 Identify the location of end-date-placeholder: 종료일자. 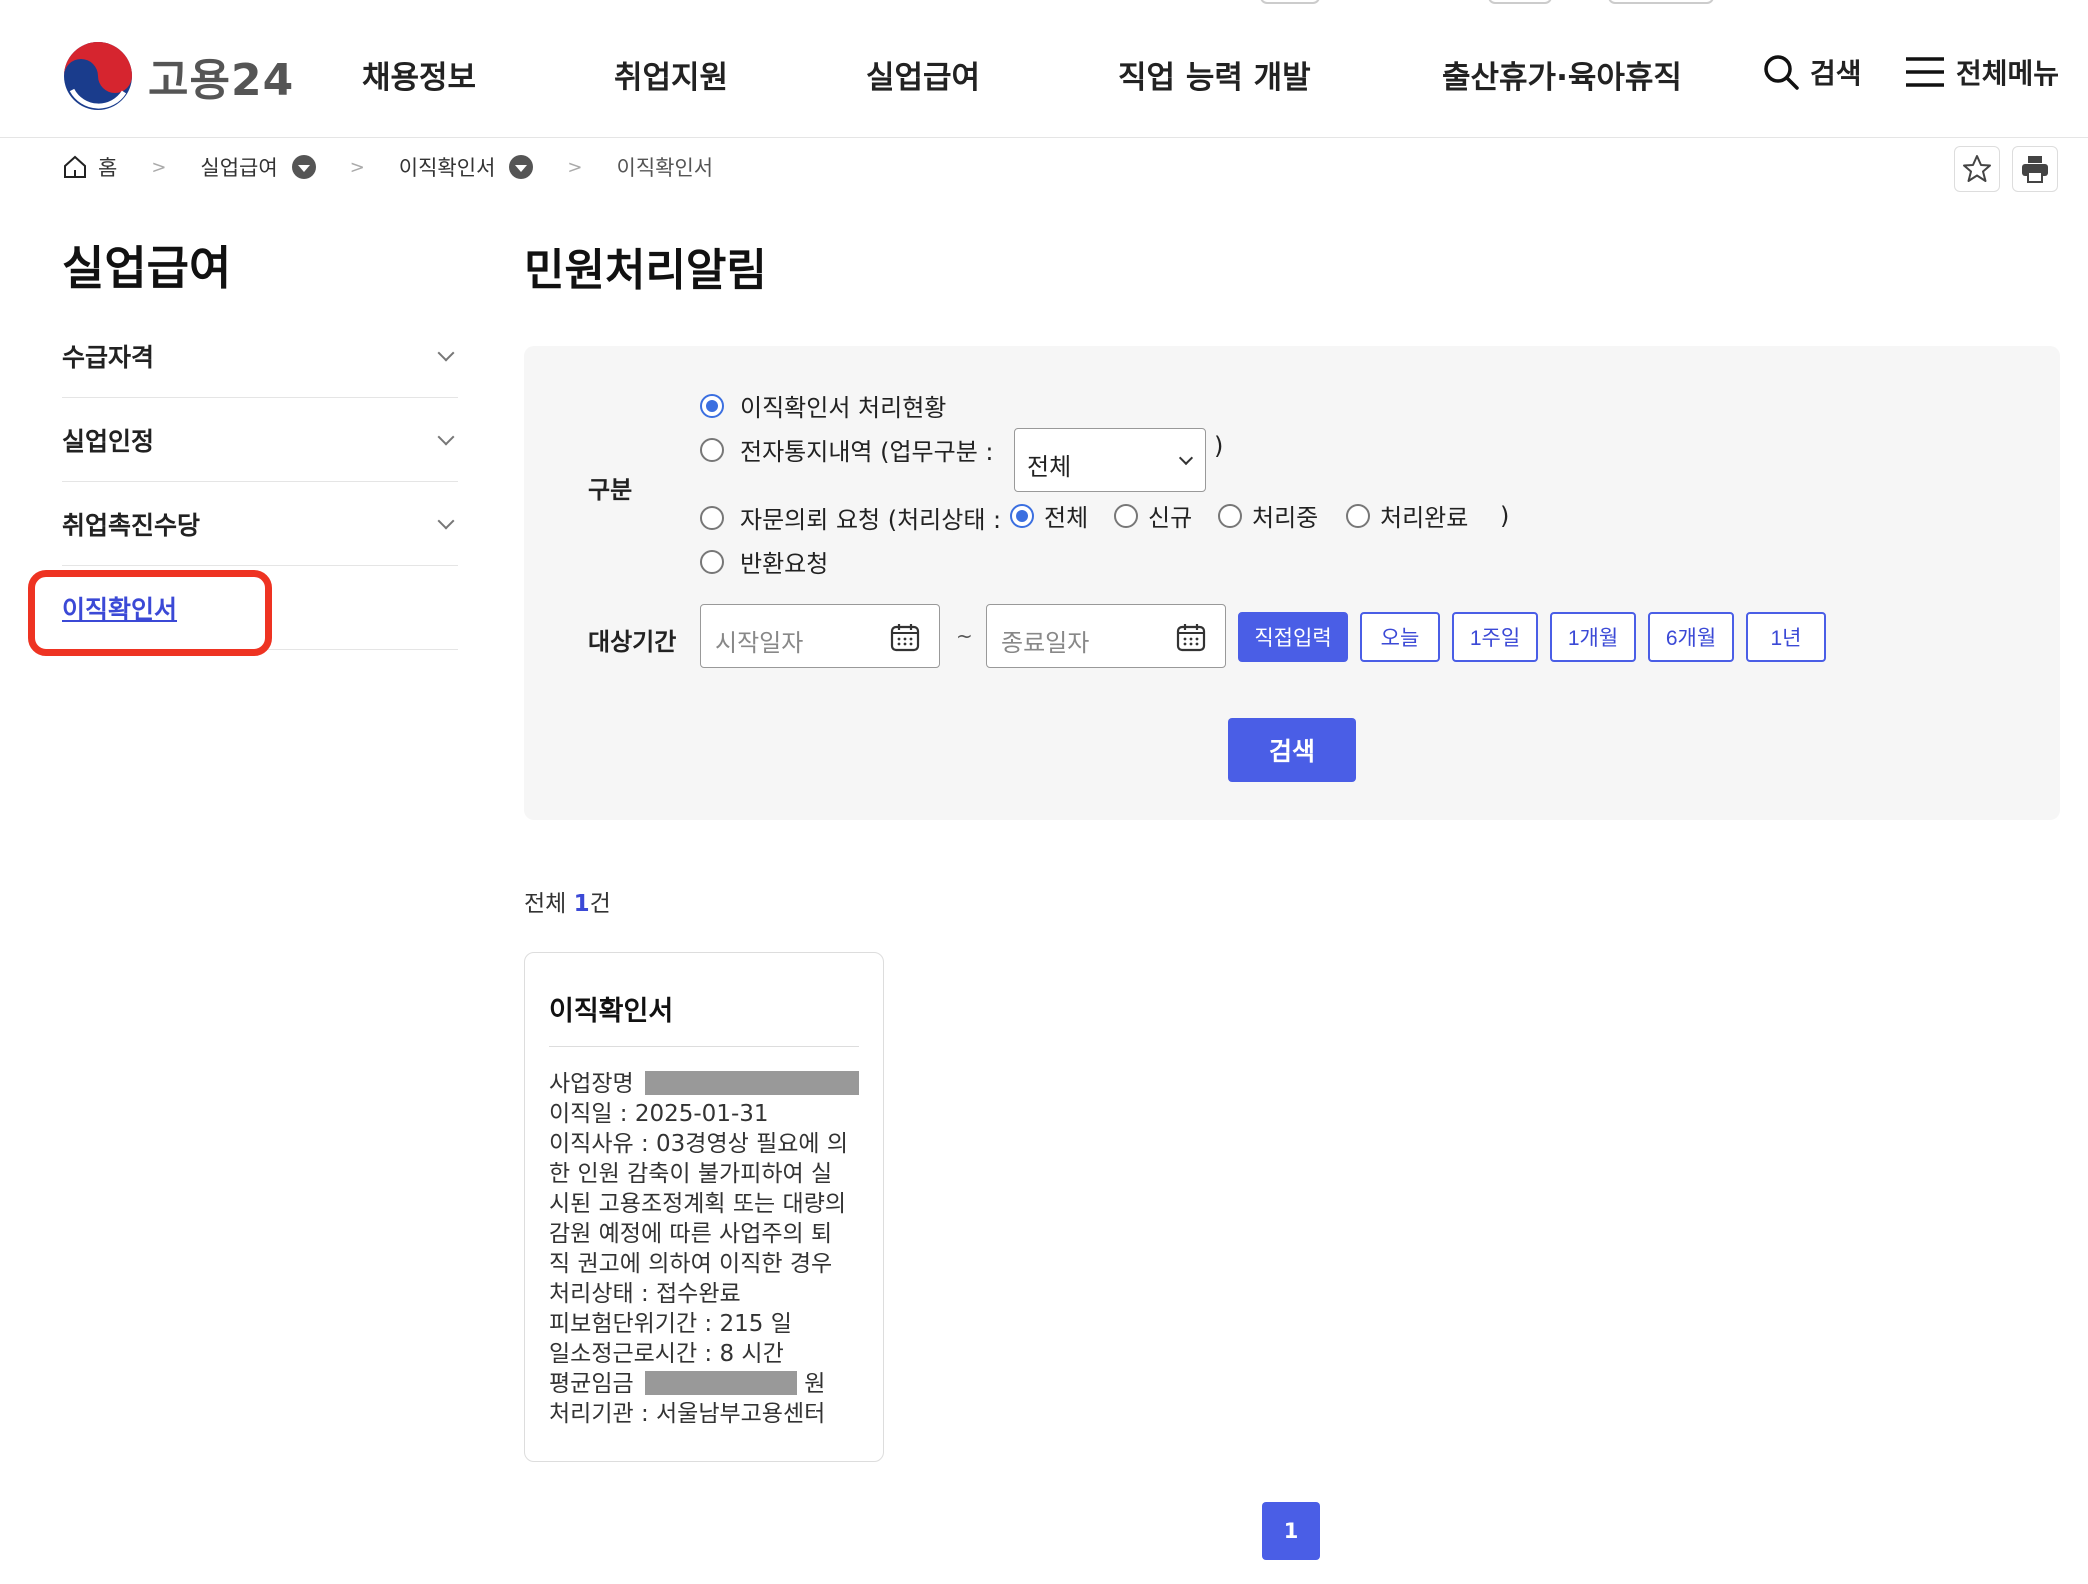
(1045, 643).